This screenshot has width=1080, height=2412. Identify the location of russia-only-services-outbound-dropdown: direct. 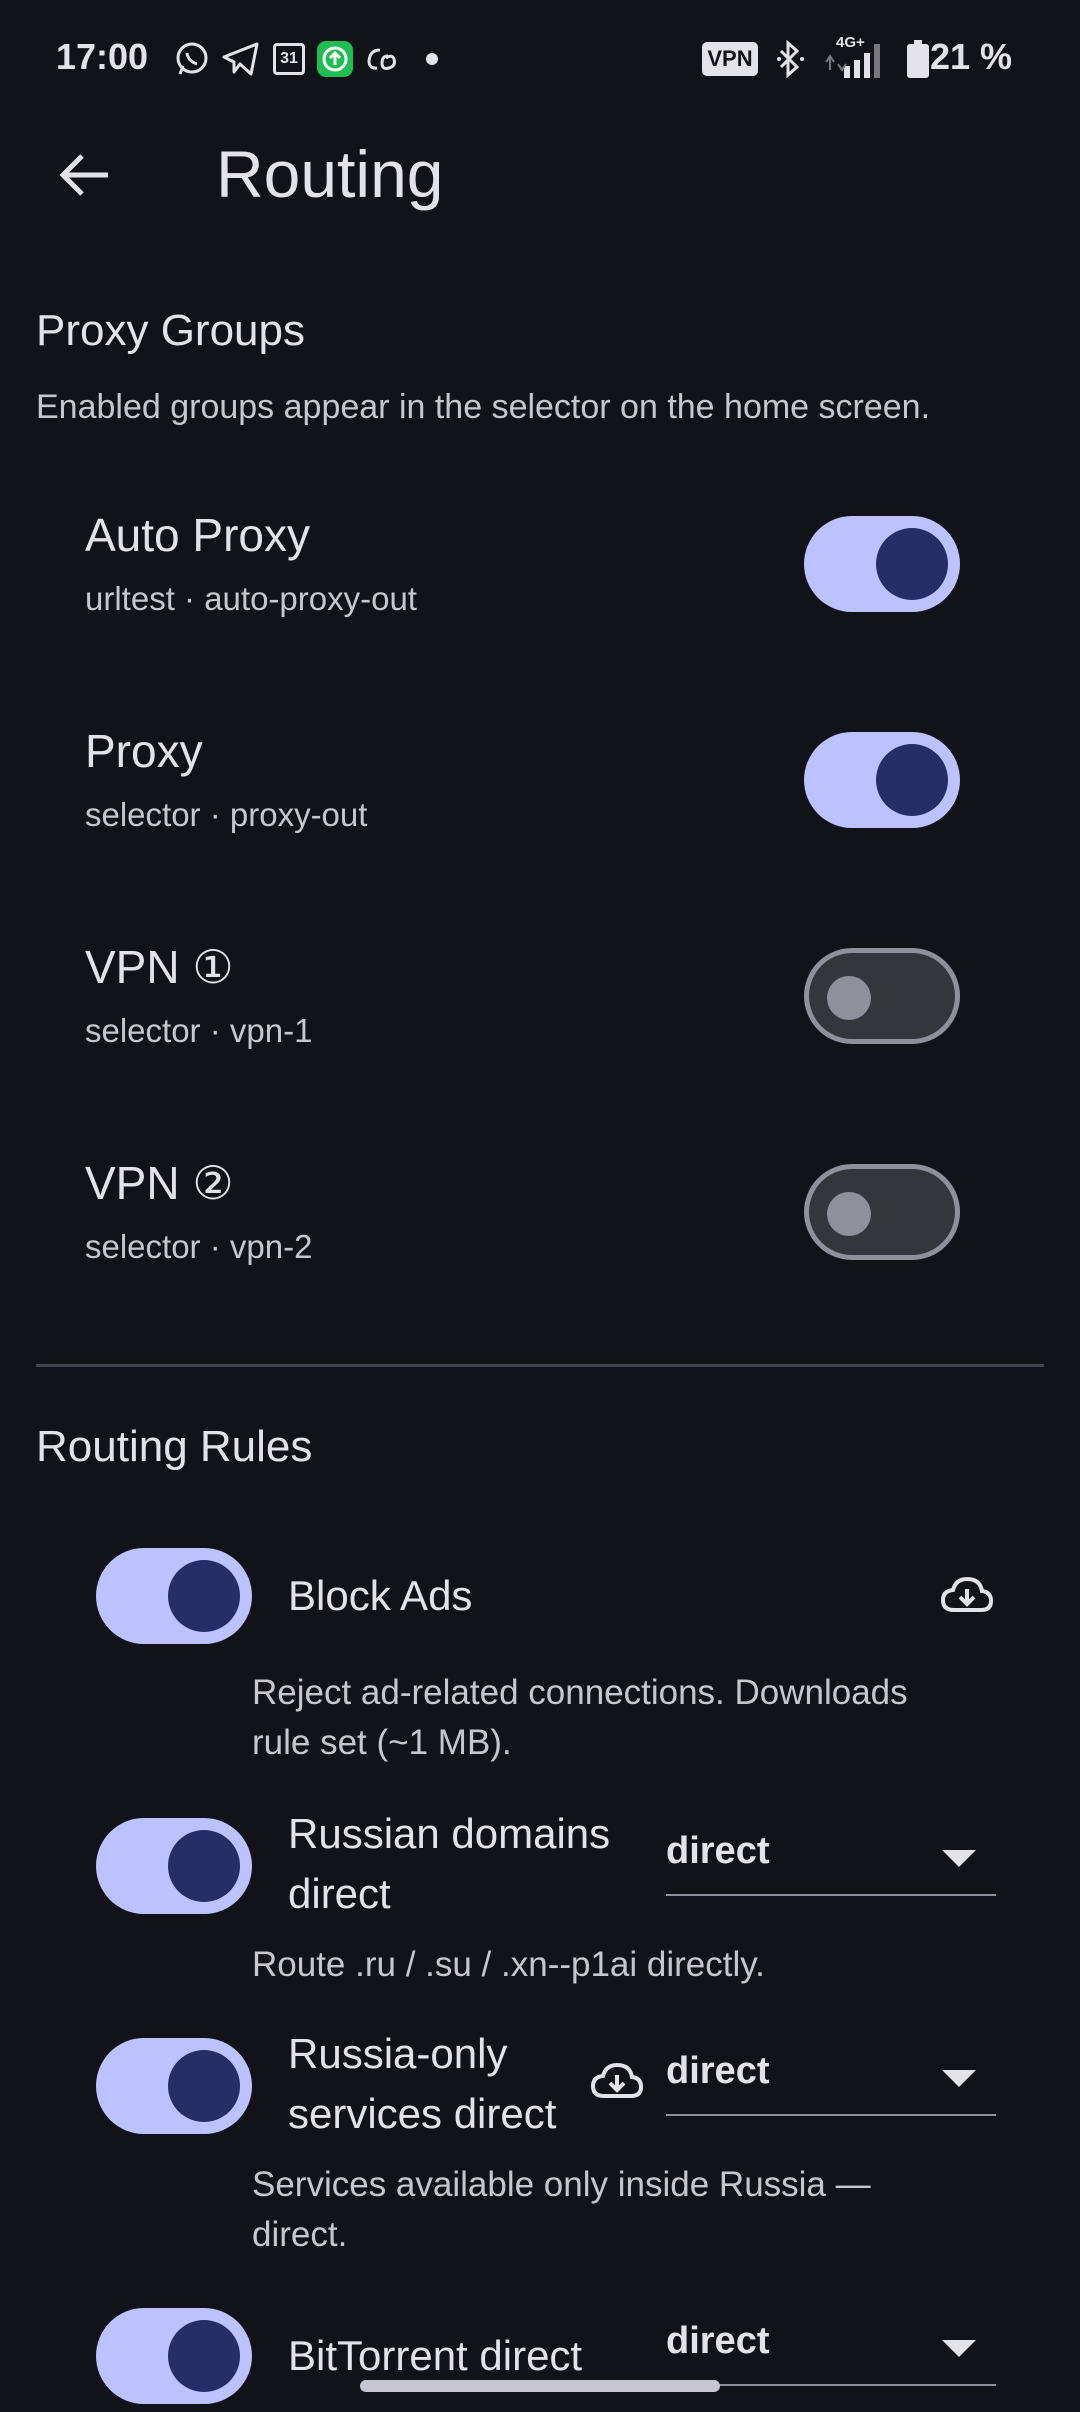
(831, 2079).